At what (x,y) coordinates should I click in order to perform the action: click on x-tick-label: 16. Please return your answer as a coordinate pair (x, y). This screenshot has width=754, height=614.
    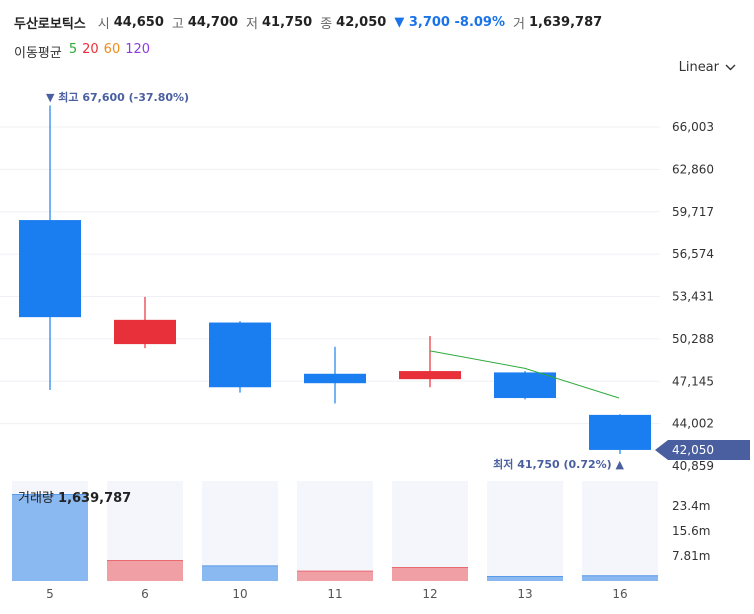
    Looking at the image, I should click on (619, 594).